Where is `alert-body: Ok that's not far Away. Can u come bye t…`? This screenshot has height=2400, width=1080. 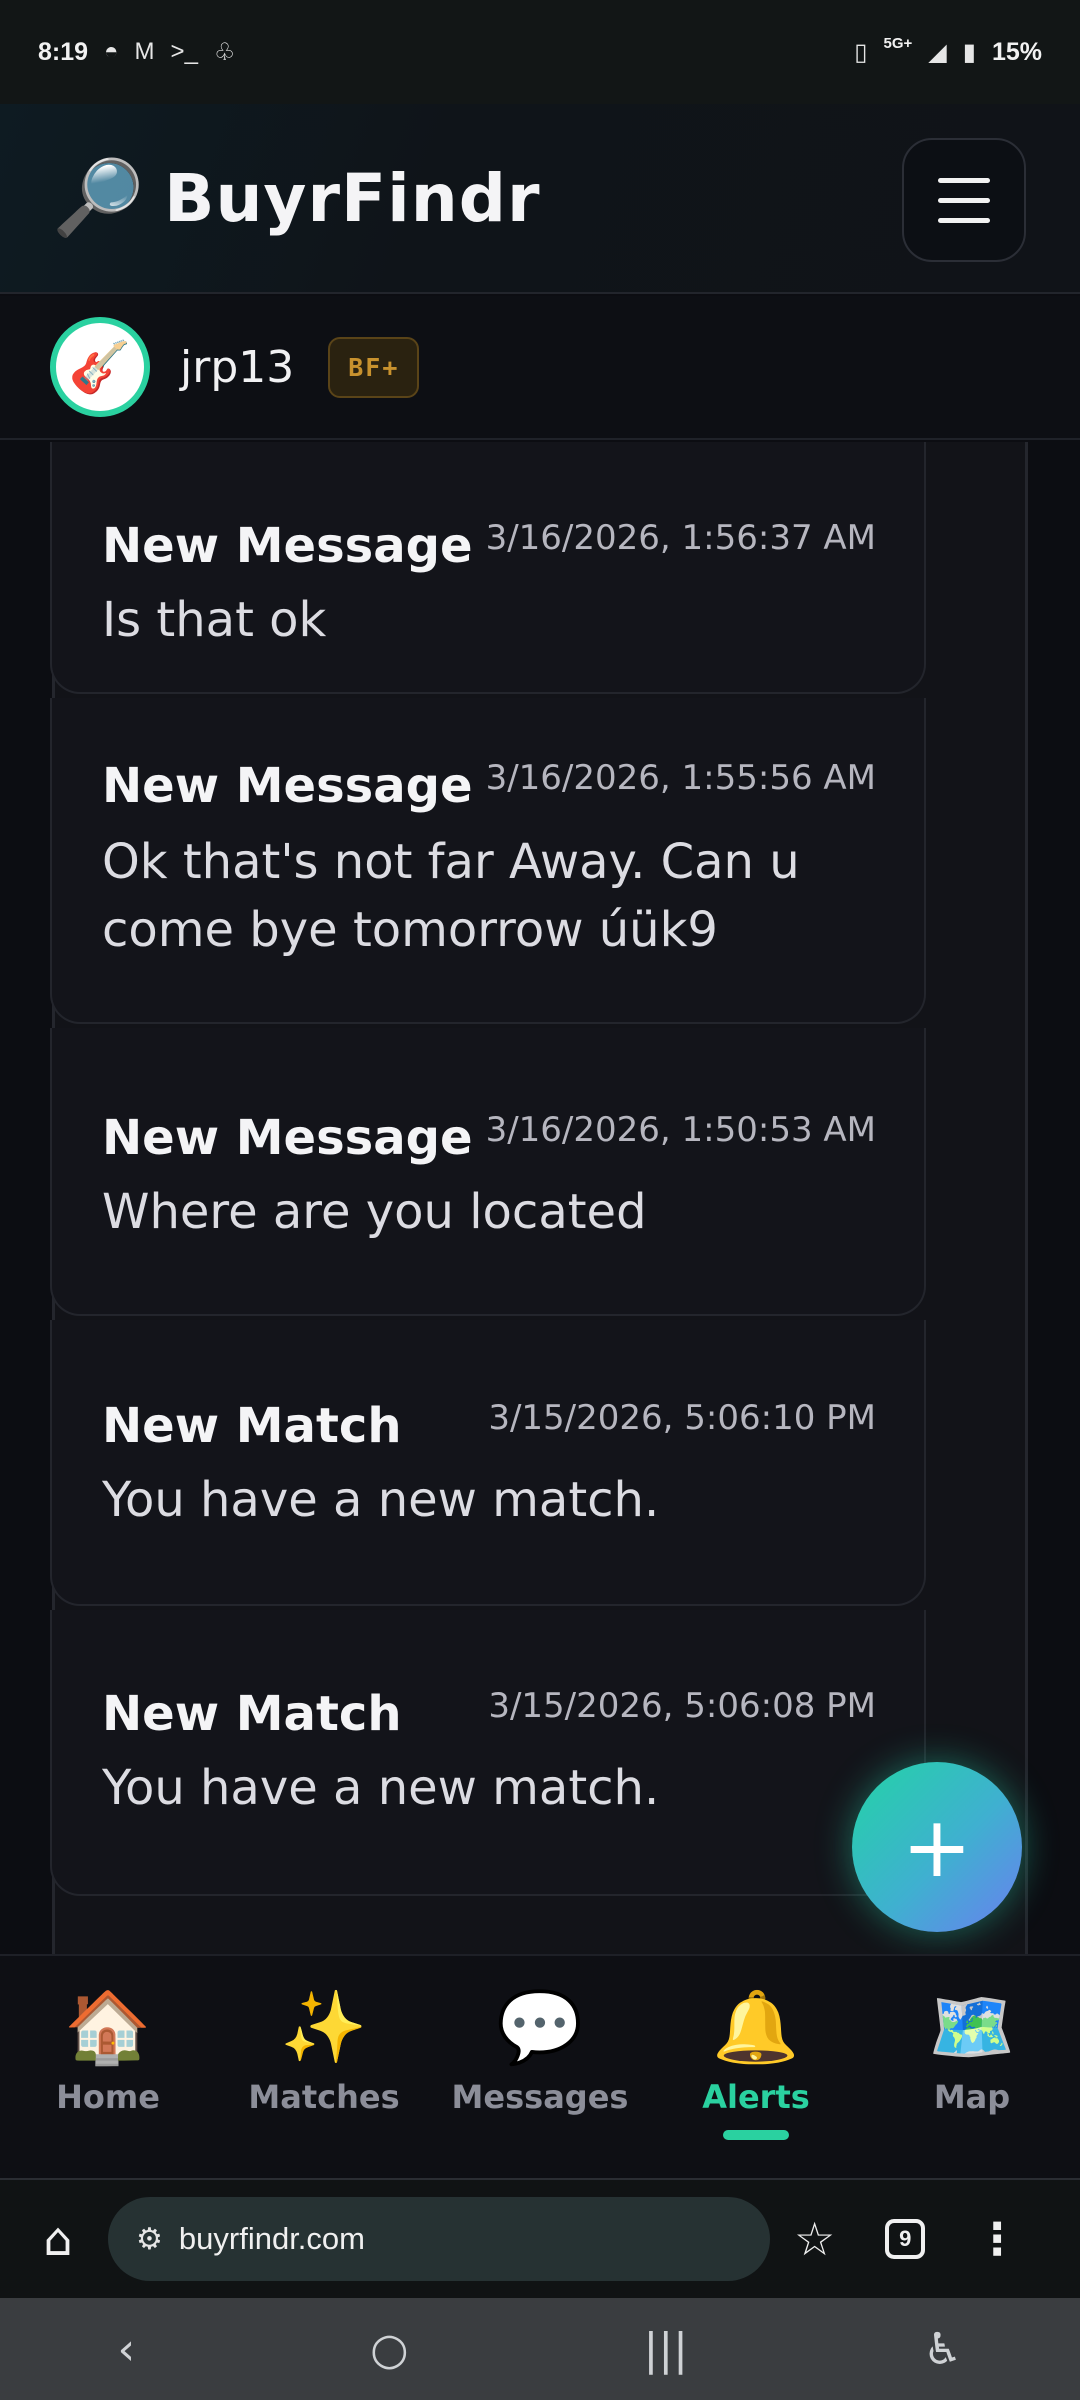 alert-body: Ok that's not far Away. Can u come bye t… is located at coordinates (451, 896).